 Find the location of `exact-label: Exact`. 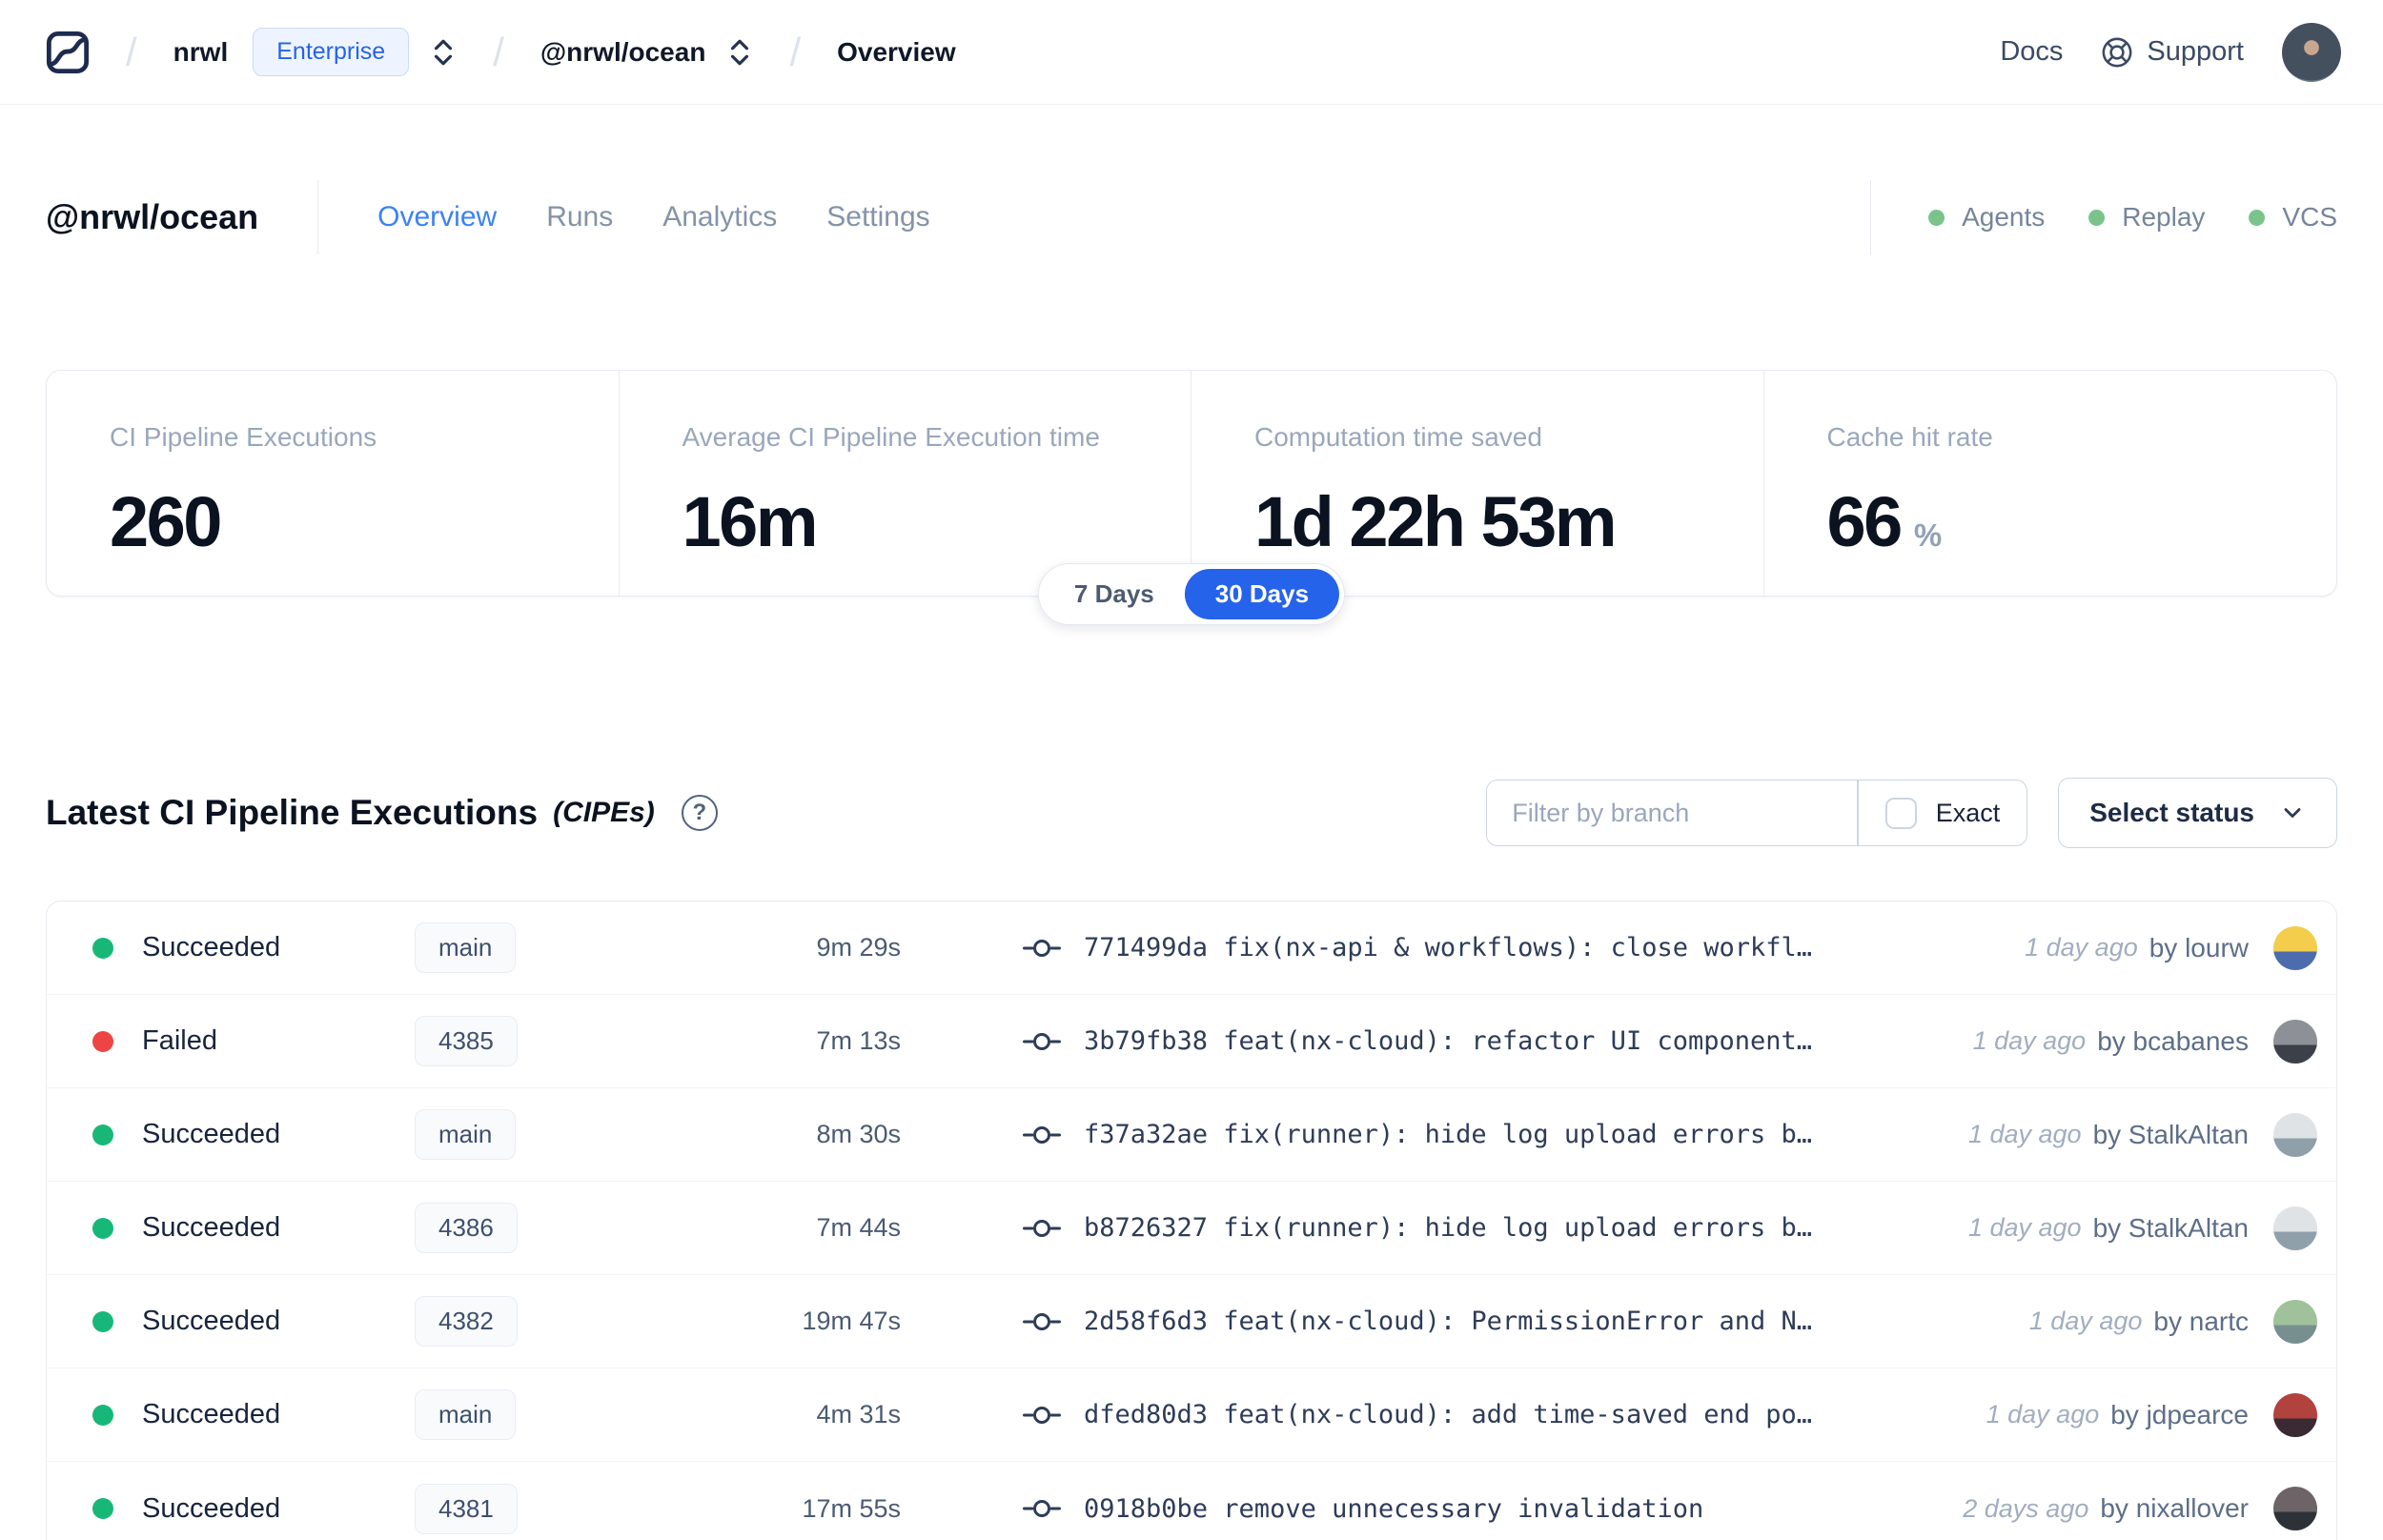

exact-label: Exact is located at coordinates (1968, 812).